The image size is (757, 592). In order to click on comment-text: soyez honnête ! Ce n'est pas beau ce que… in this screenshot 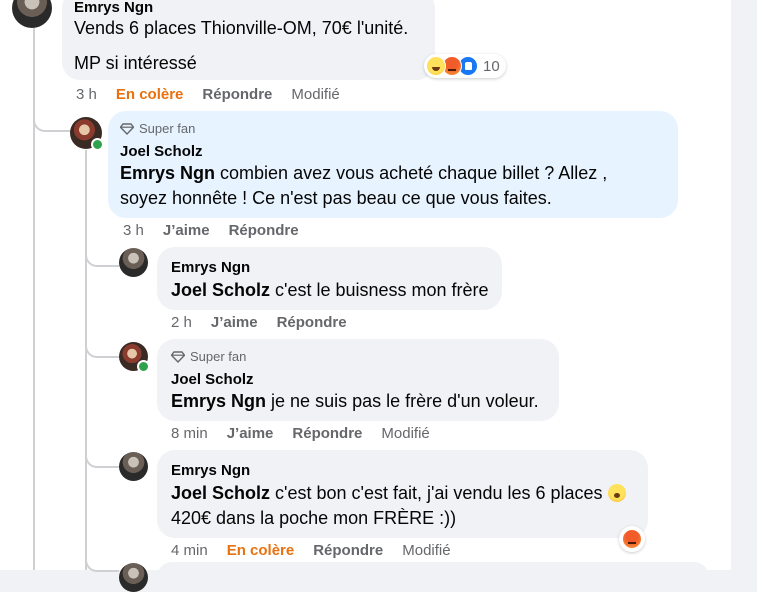, I will do `click(336, 198)`.